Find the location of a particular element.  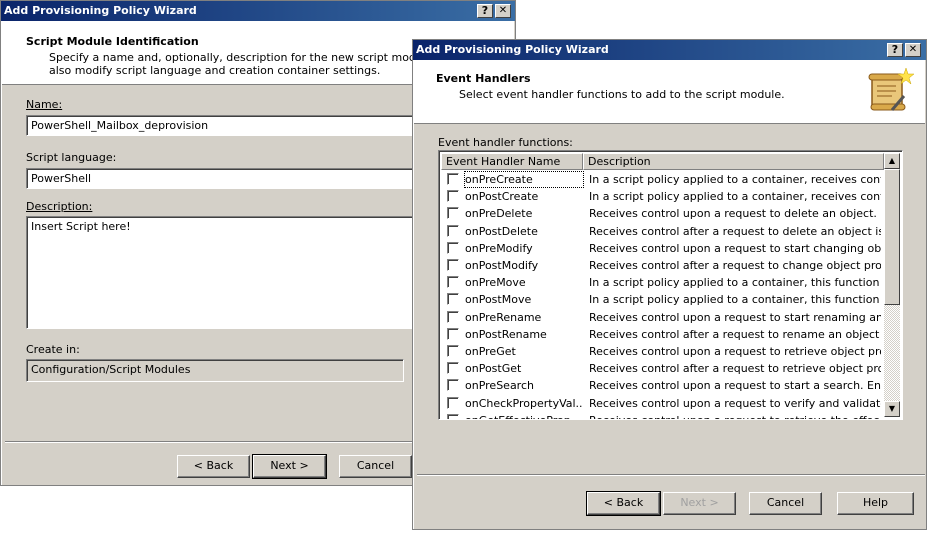

event-handler-name: onPreCreate is located at coordinates (524, 179).